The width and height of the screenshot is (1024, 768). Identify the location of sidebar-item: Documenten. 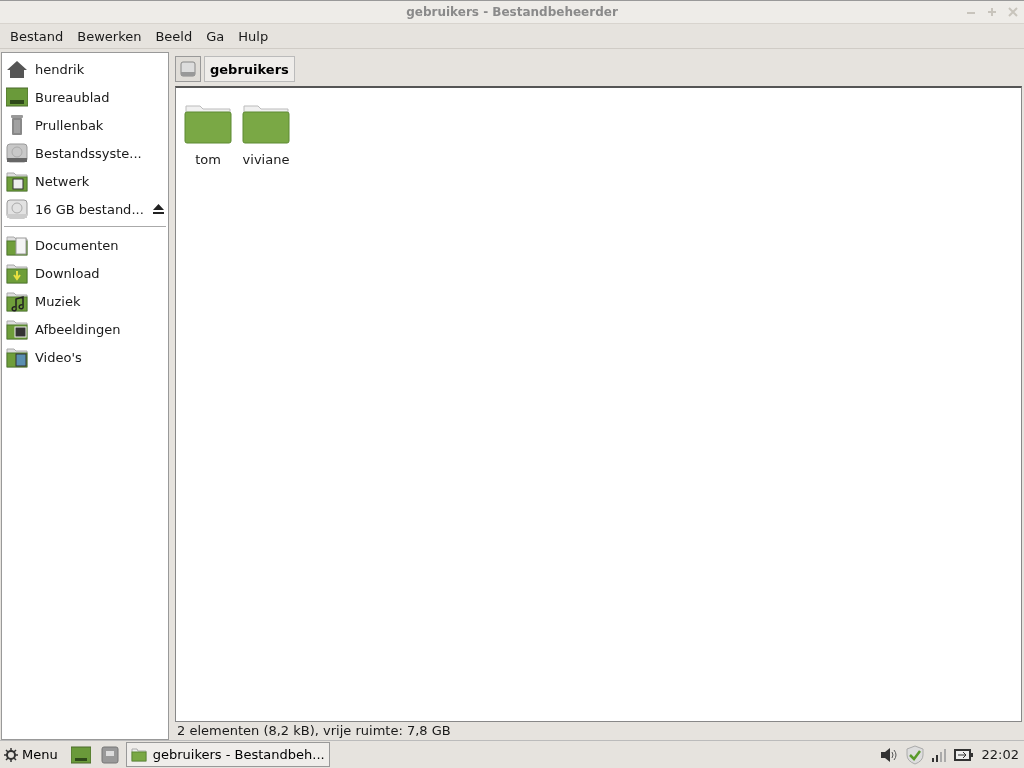
(77, 245).